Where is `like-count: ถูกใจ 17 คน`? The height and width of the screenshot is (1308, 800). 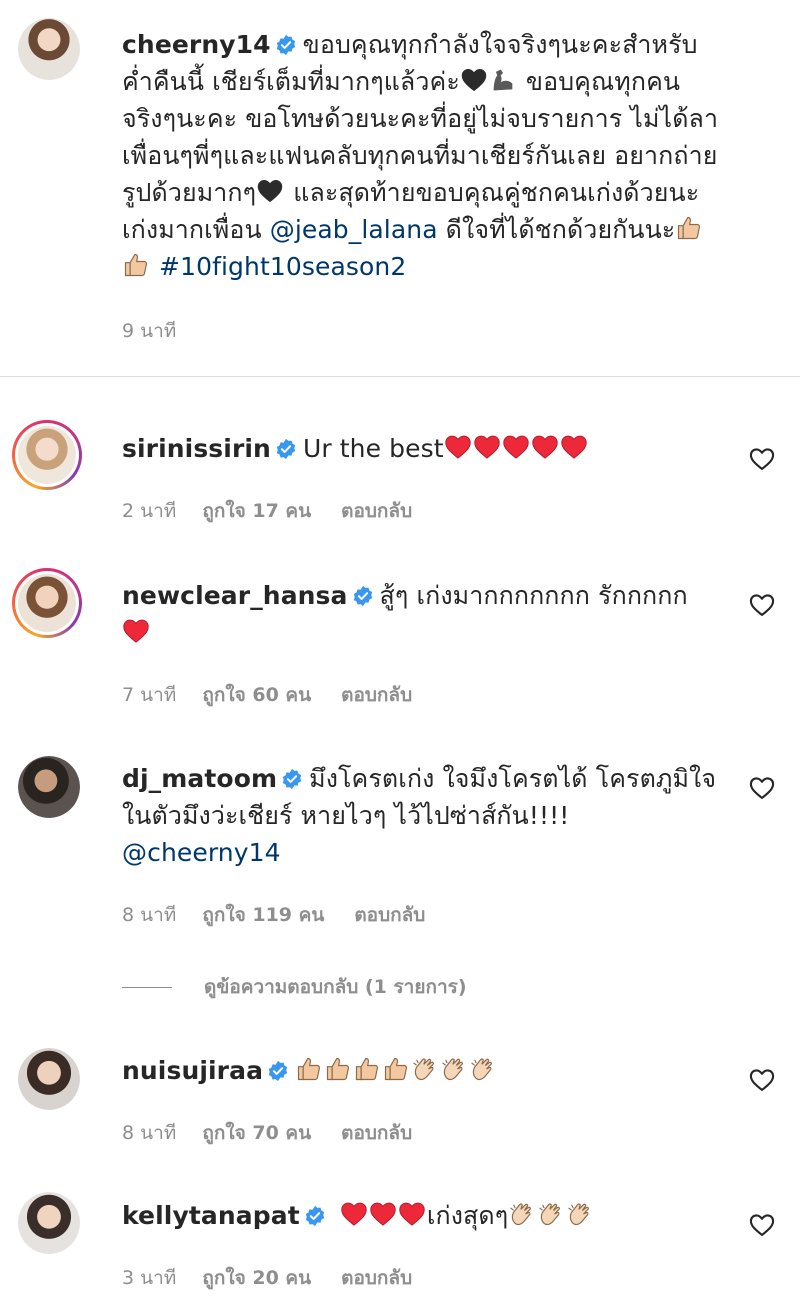 like-count: ถูกใจ 17 คน is located at coordinates (256, 511).